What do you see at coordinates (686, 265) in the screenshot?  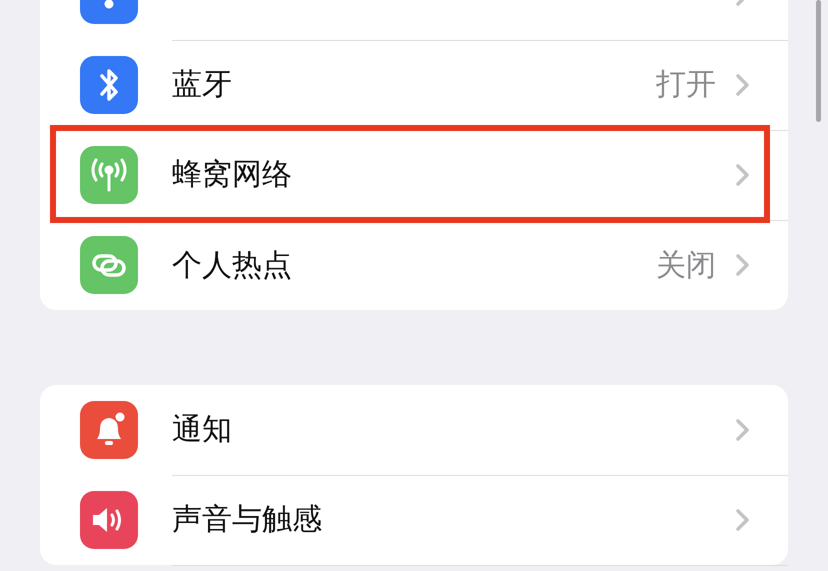 I see `setting-value: 关闭` at bounding box center [686, 265].